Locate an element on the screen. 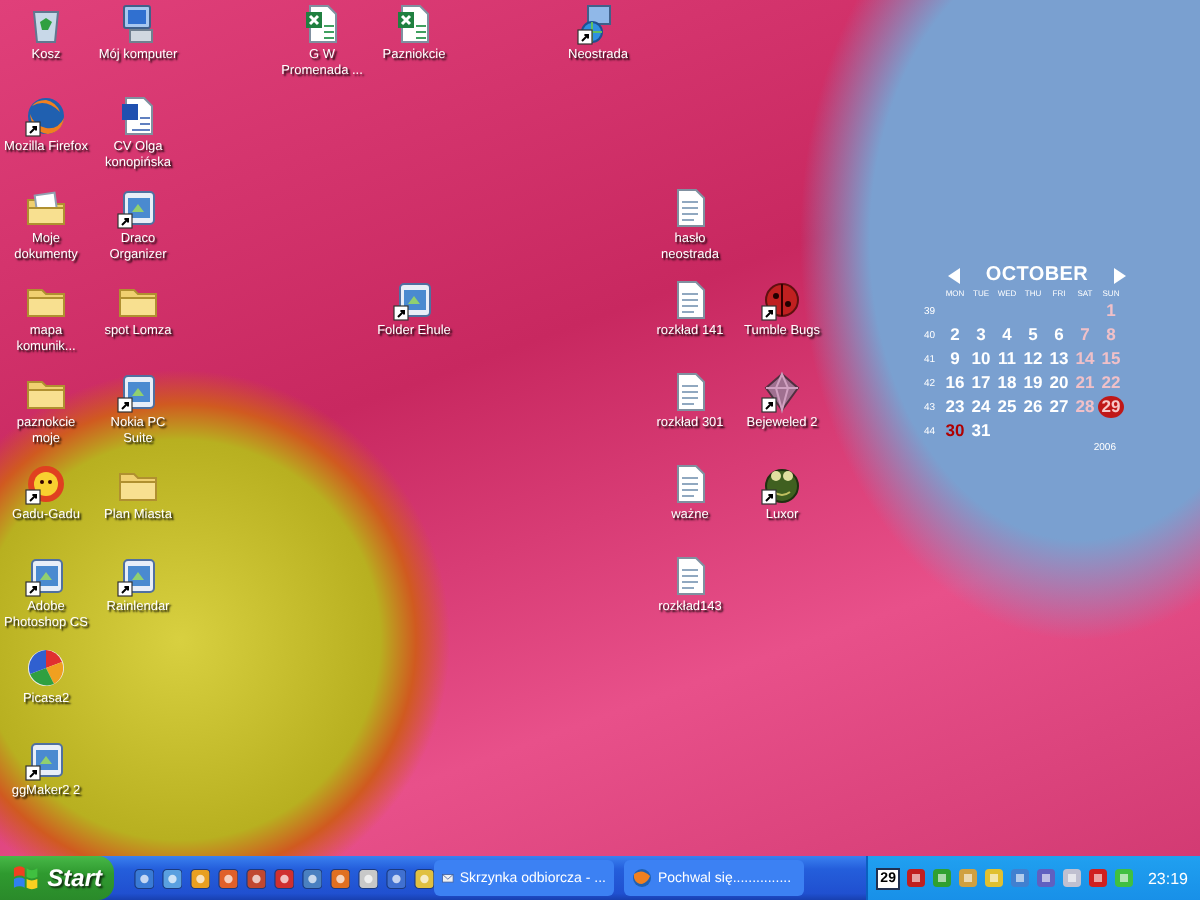 This screenshot has height=900, width=1200. calendar-day: 10 is located at coordinates (981, 359).